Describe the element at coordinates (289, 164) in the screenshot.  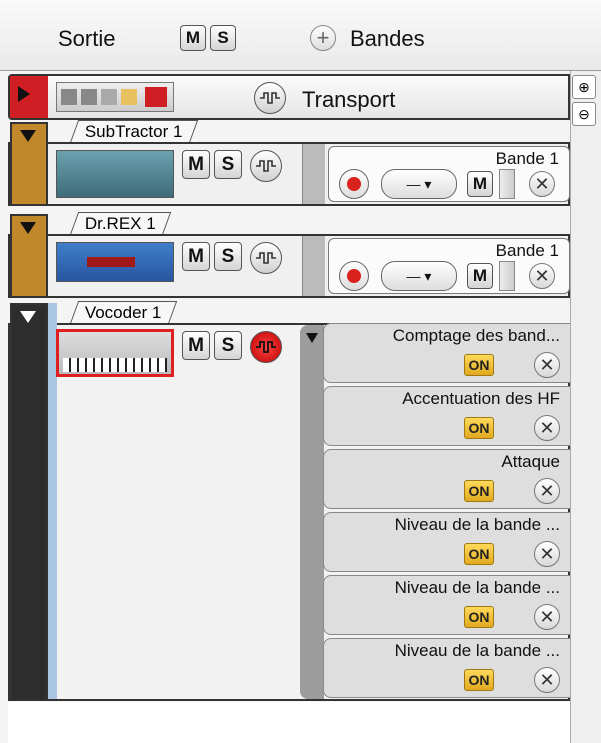
I see `track-subtractor: M S Bande 1 — ▾ M ✕` at that location.